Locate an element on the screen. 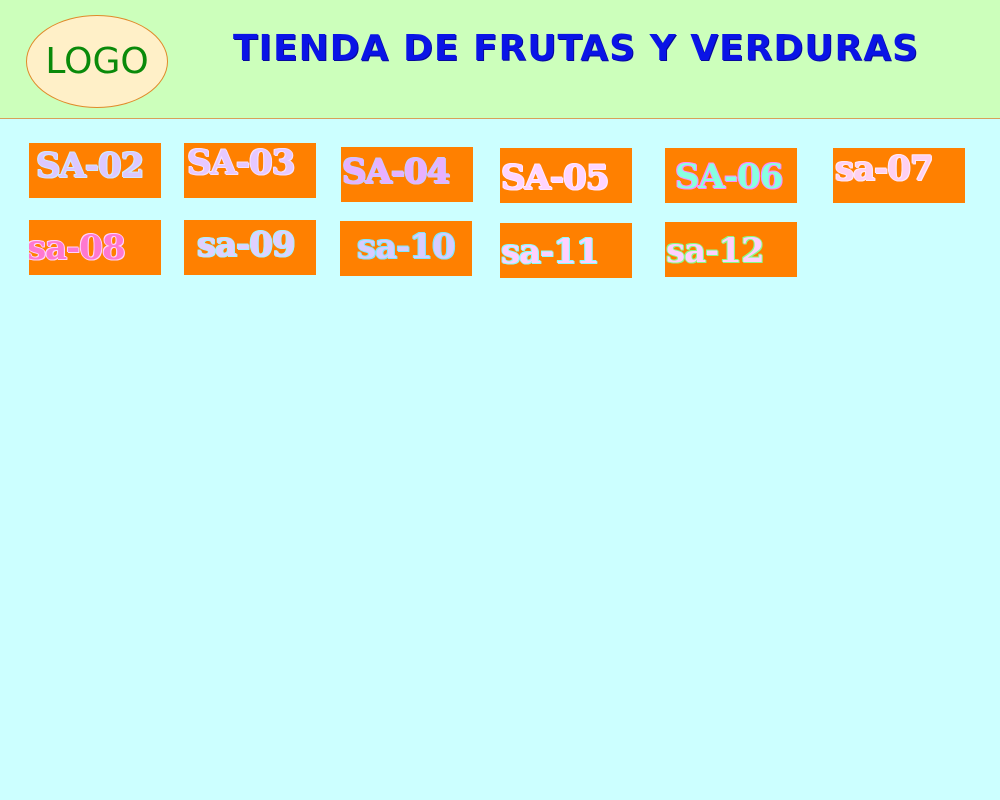  product-tile-sa-05: SA-05 is located at coordinates (566, 175).